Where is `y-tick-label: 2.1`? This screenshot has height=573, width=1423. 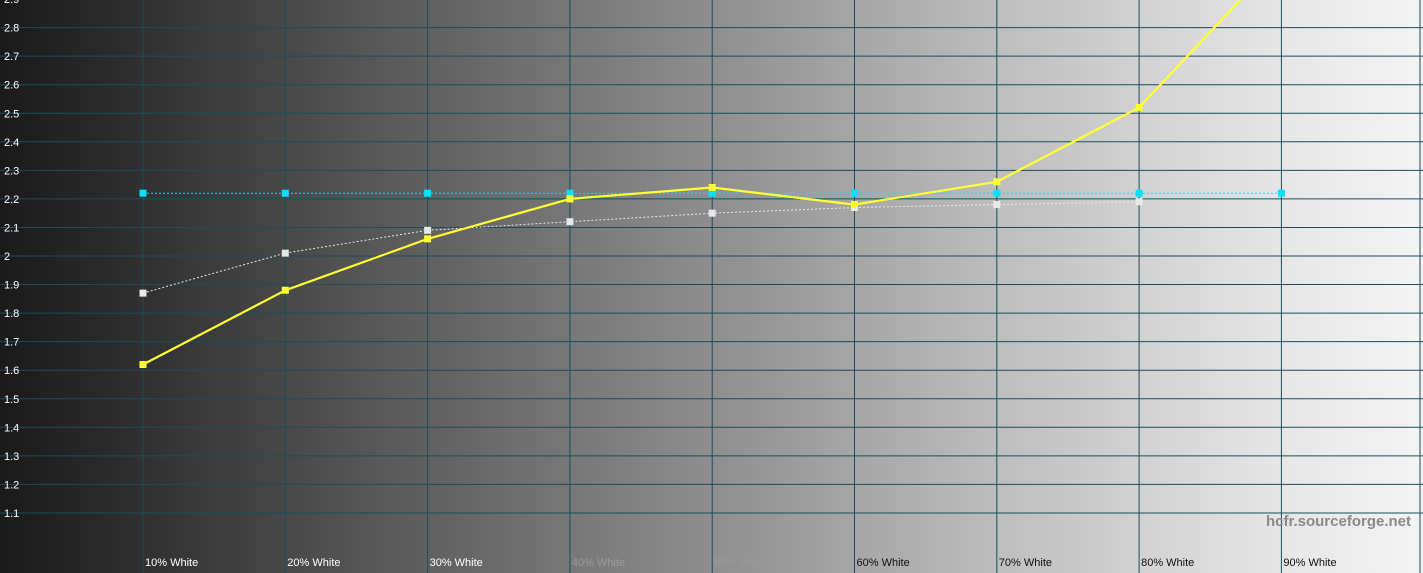 y-tick-label: 2.1 is located at coordinates (11, 228).